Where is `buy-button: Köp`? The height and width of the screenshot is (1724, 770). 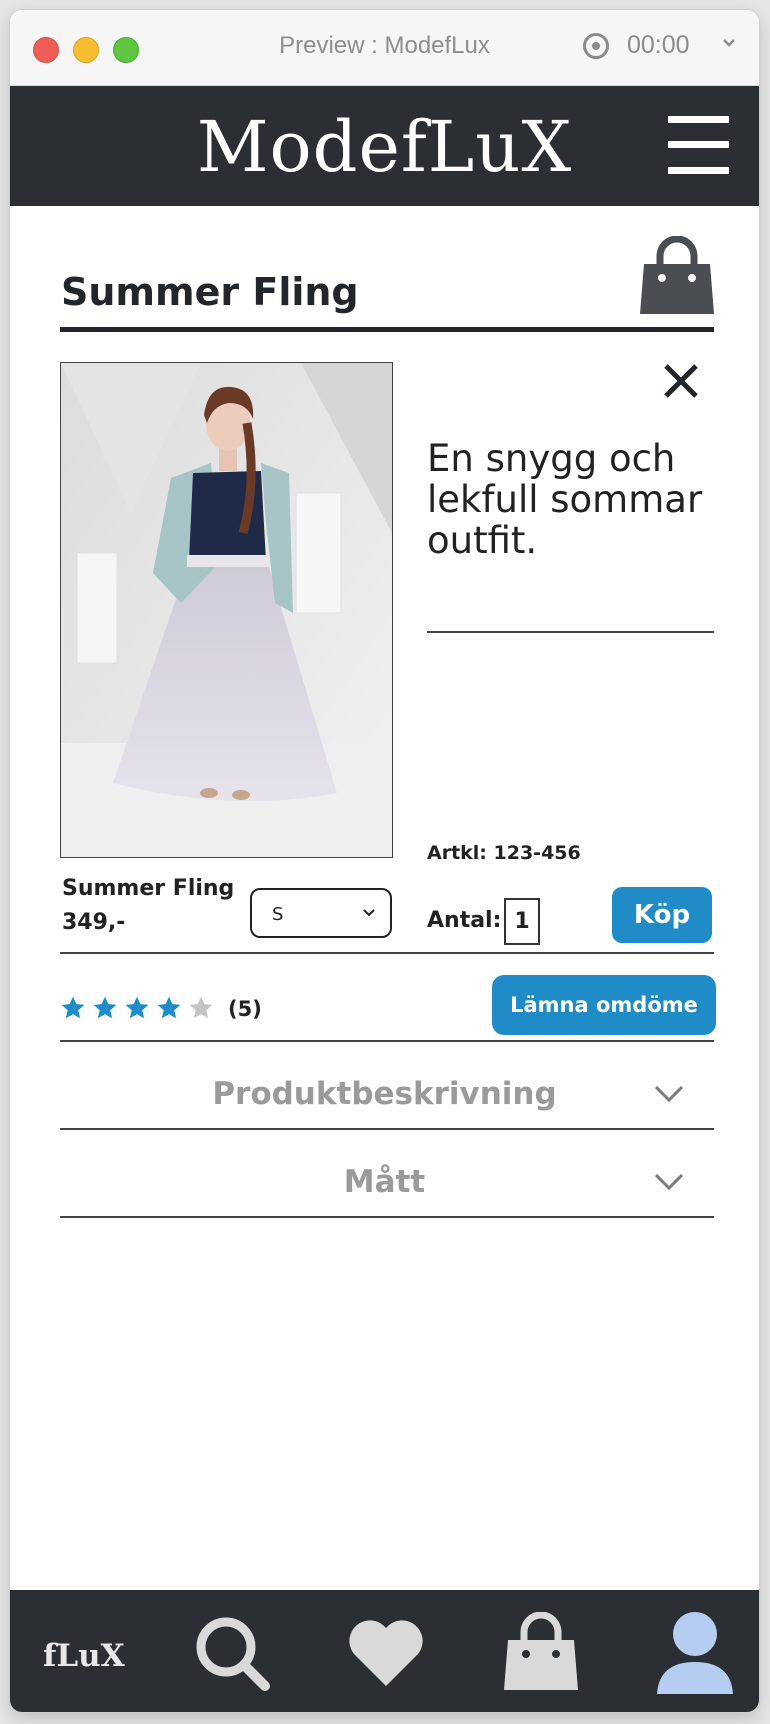
buy-button: Köp is located at coordinates (662, 915).